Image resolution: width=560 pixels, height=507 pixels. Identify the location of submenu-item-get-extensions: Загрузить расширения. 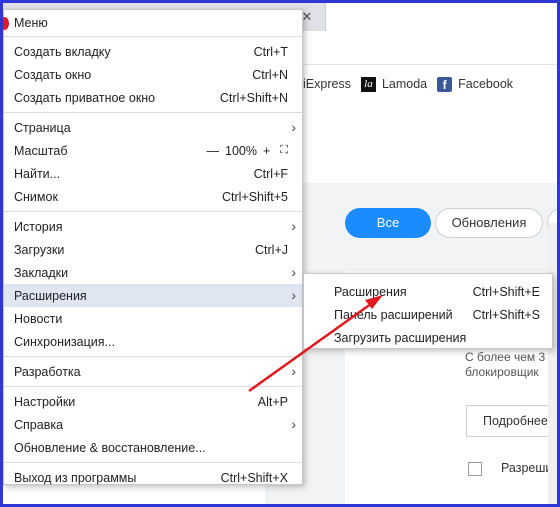
(428, 337).